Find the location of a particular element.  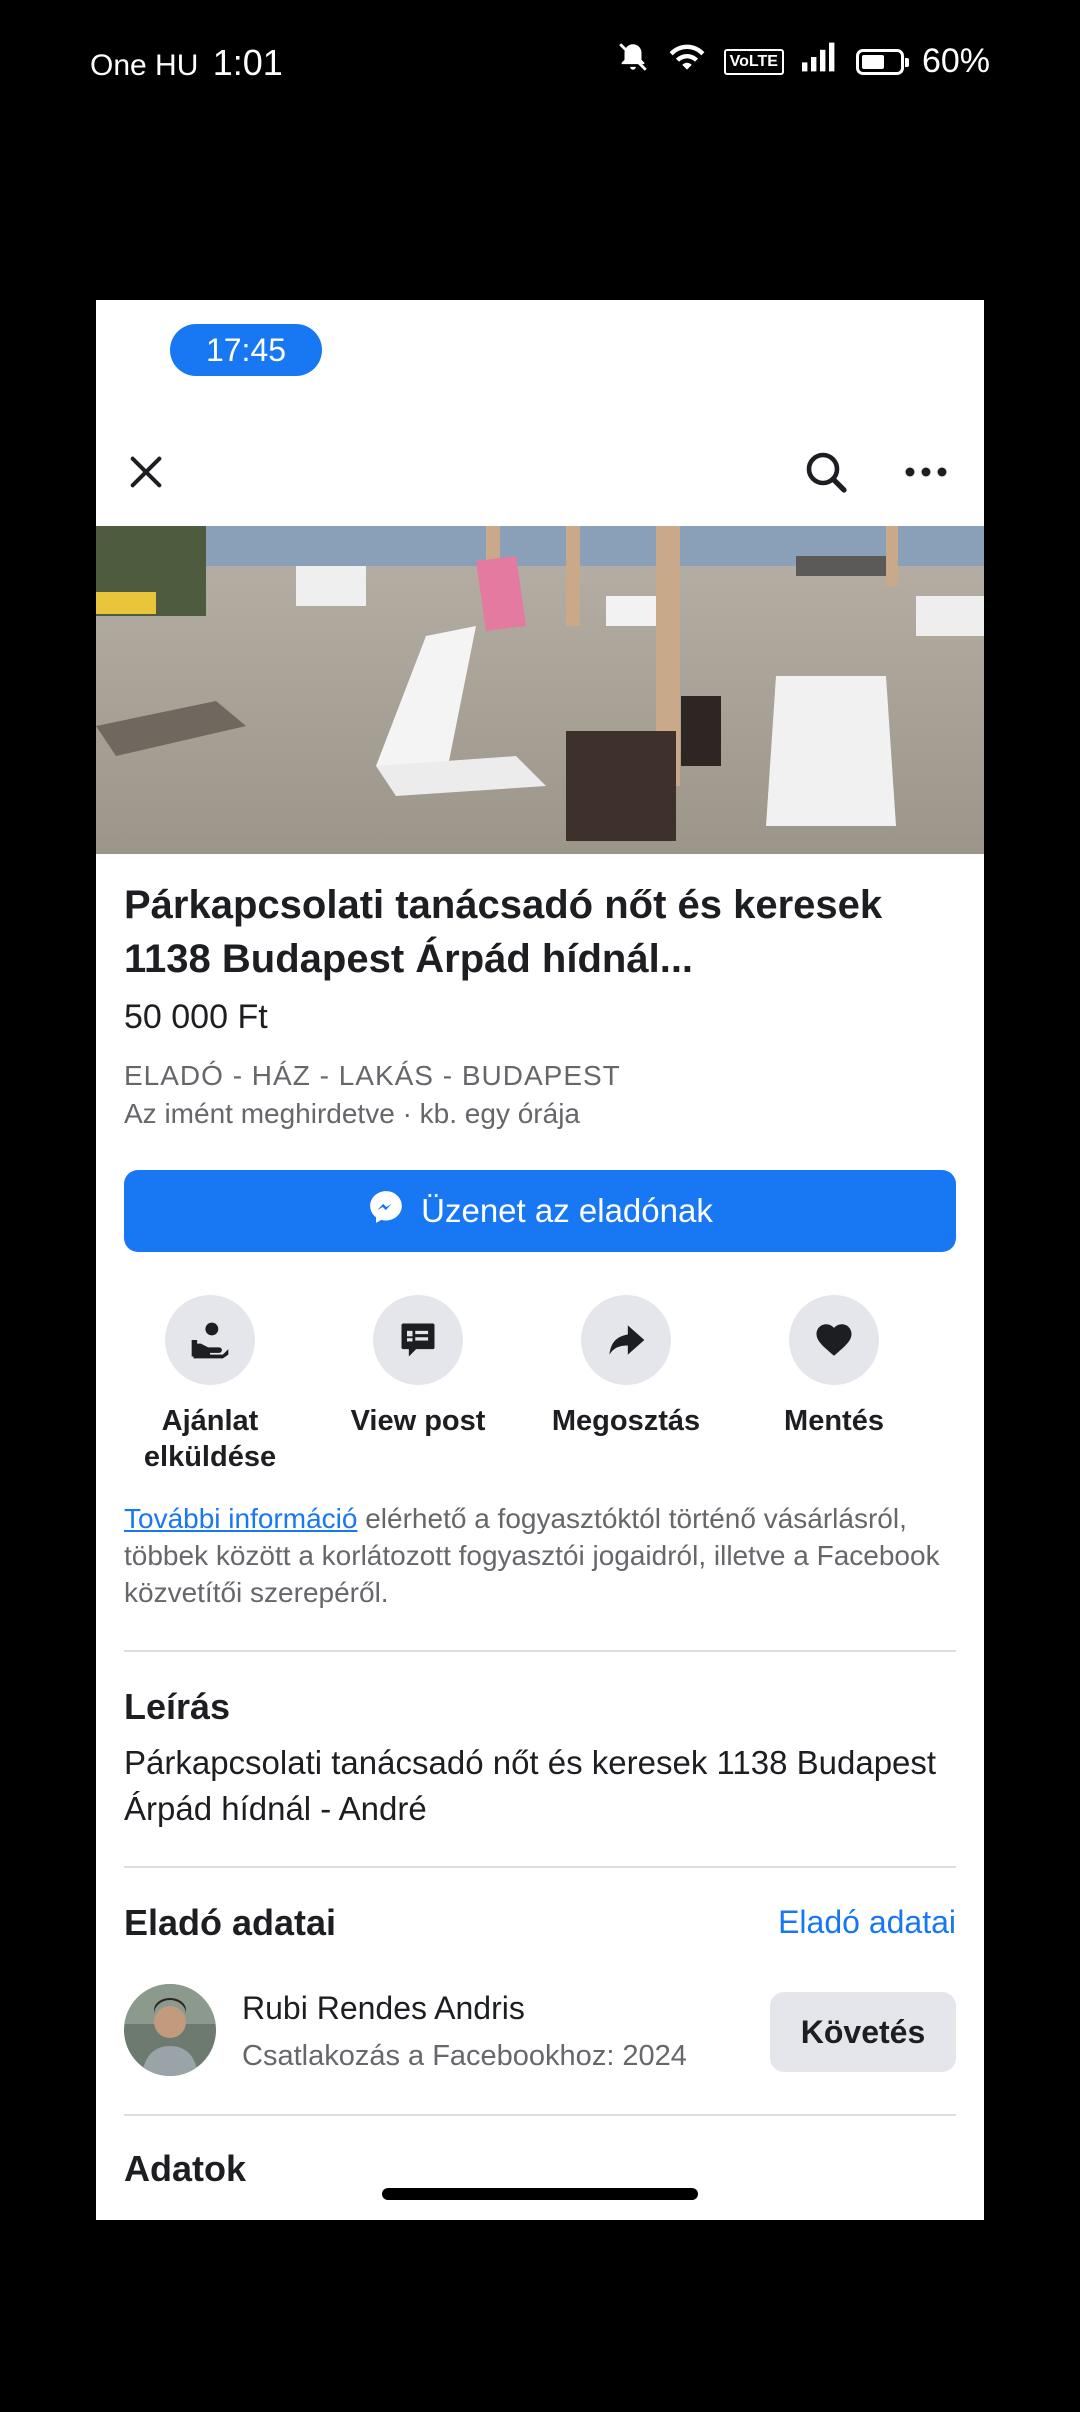

action-view-post: View post is located at coordinates (418, 1367).